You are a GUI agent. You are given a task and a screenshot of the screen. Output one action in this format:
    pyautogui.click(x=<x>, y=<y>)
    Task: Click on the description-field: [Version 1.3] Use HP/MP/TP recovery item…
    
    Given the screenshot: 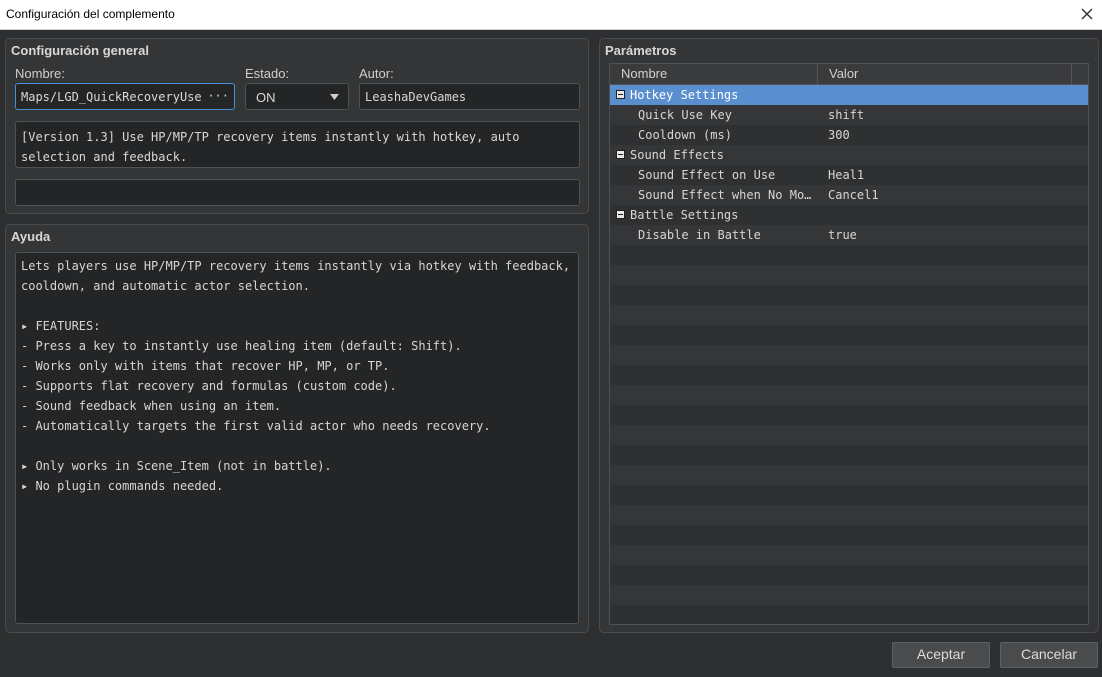 What is the action you would take?
    pyautogui.click(x=297, y=144)
    